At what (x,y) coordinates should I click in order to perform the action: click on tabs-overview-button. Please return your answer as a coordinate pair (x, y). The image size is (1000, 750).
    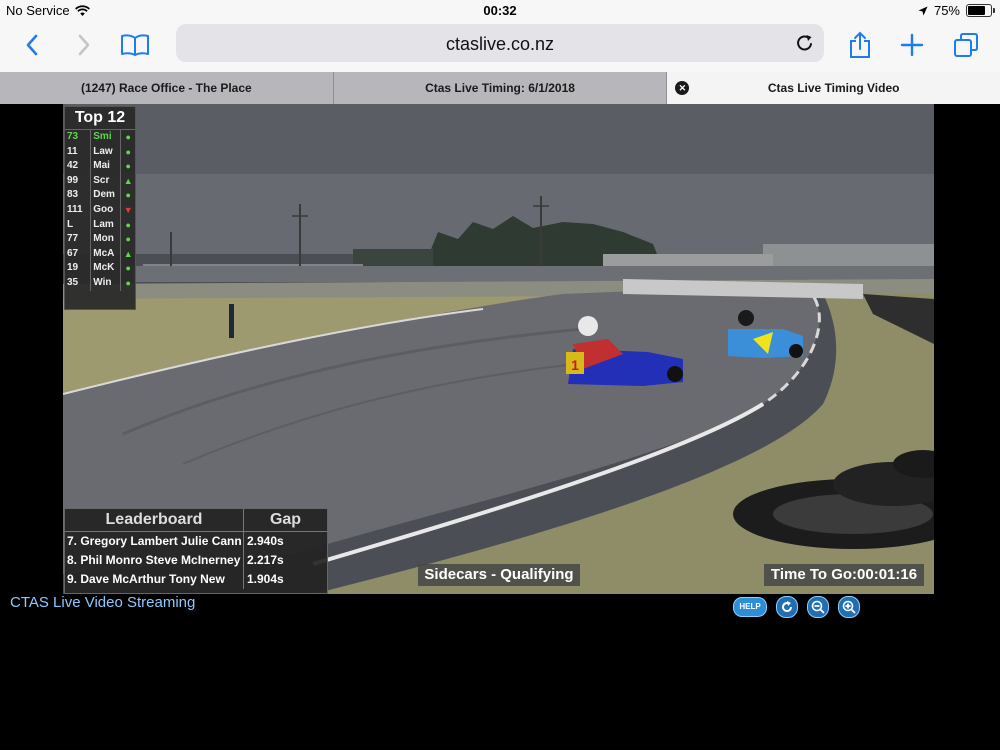
    Looking at the image, I should click on (966, 45).